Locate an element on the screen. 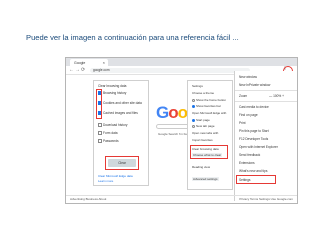 The height and width of the screenshot is (240, 320). tab-title: Google is located at coordinates (80, 62).